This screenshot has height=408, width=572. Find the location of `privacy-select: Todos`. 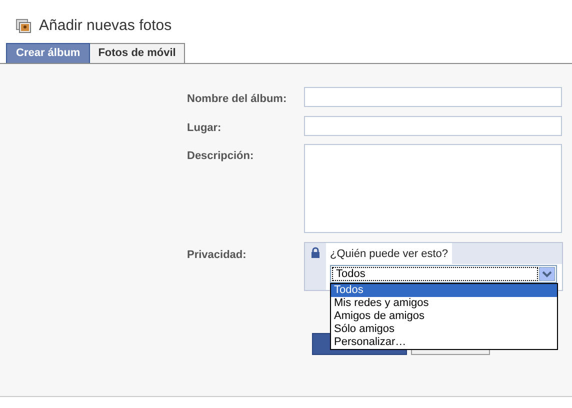

privacy-select: Todos is located at coordinates (443, 274).